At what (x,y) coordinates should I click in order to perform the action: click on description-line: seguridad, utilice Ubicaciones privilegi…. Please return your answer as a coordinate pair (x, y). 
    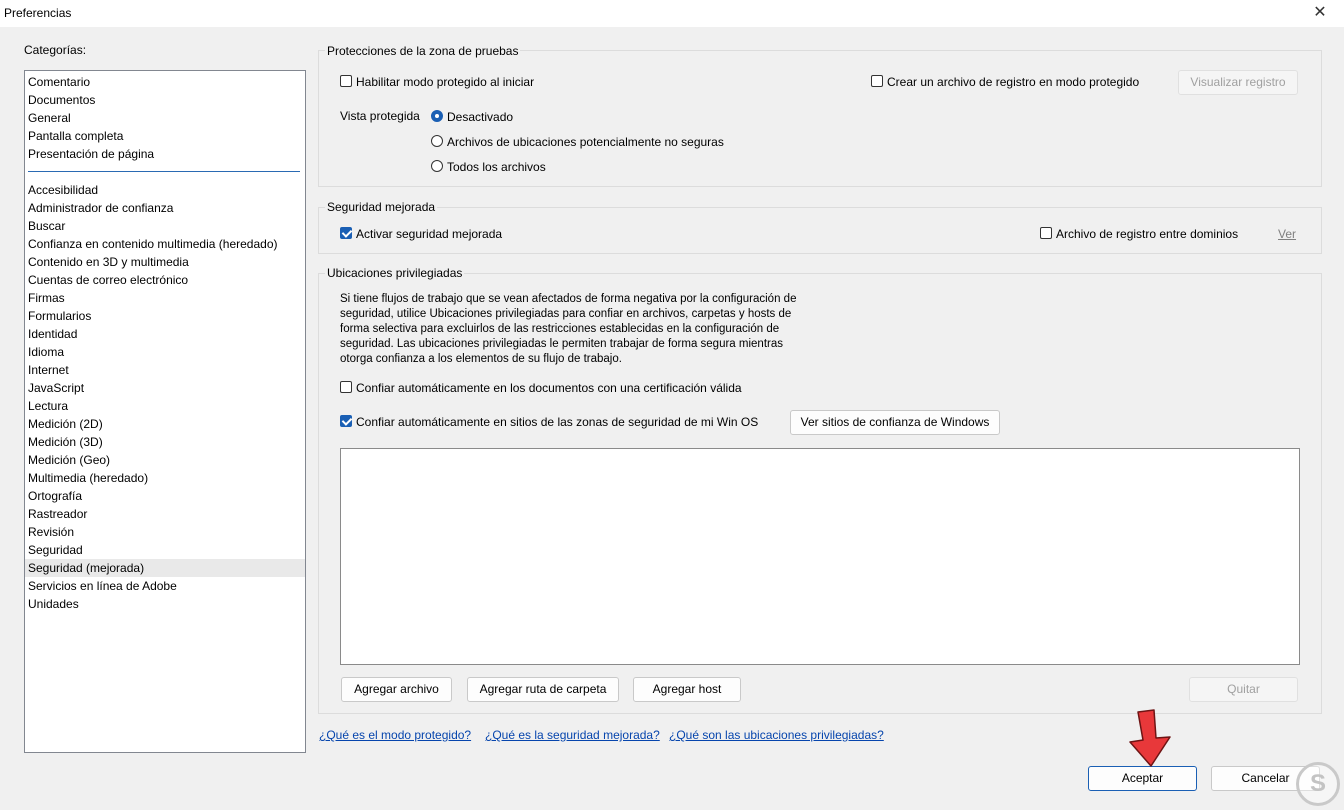
    Looking at the image, I should click on (566, 314).